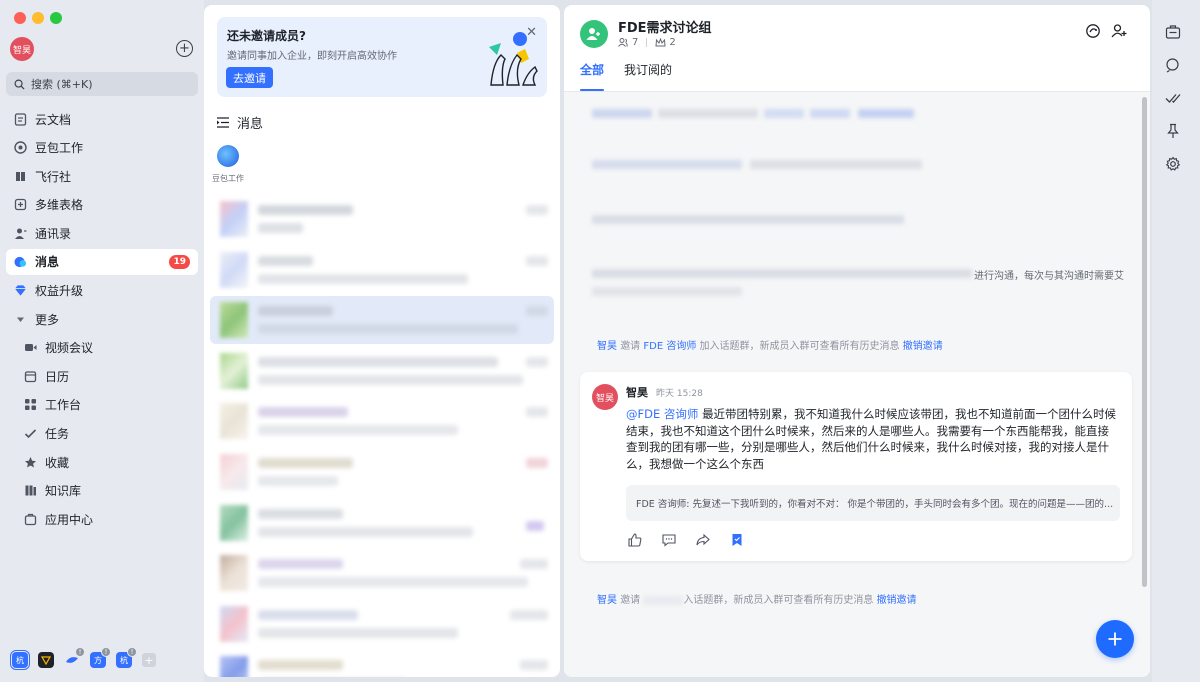  I want to click on members-icon, so click(623, 42).